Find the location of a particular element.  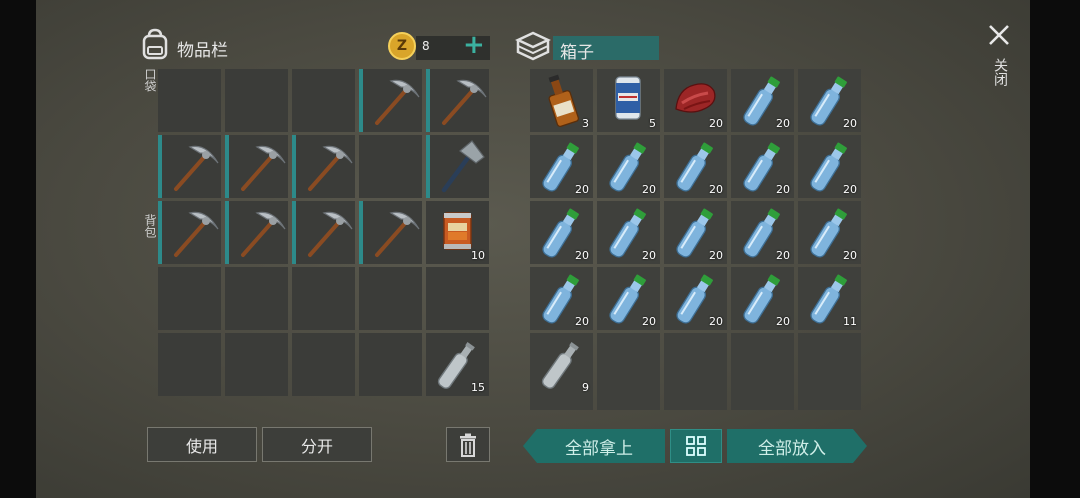

item-quantity: 11 is located at coordinates (850, 321).